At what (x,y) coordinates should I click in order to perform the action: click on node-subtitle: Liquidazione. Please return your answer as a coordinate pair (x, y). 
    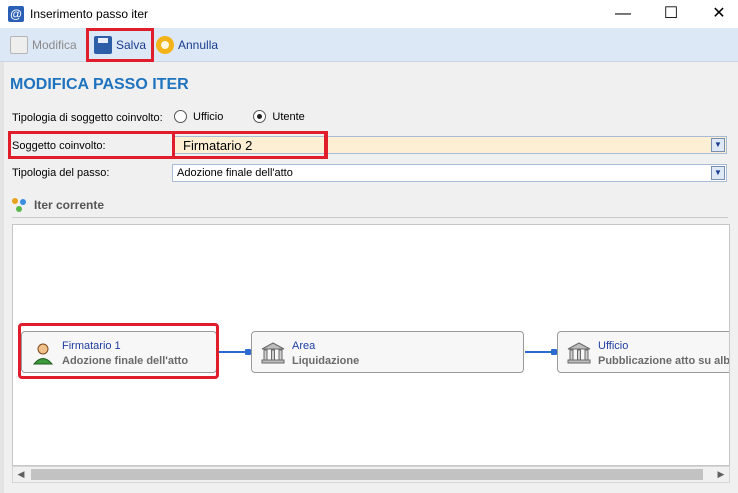
    Looking at the image, I should click on (326, 361).